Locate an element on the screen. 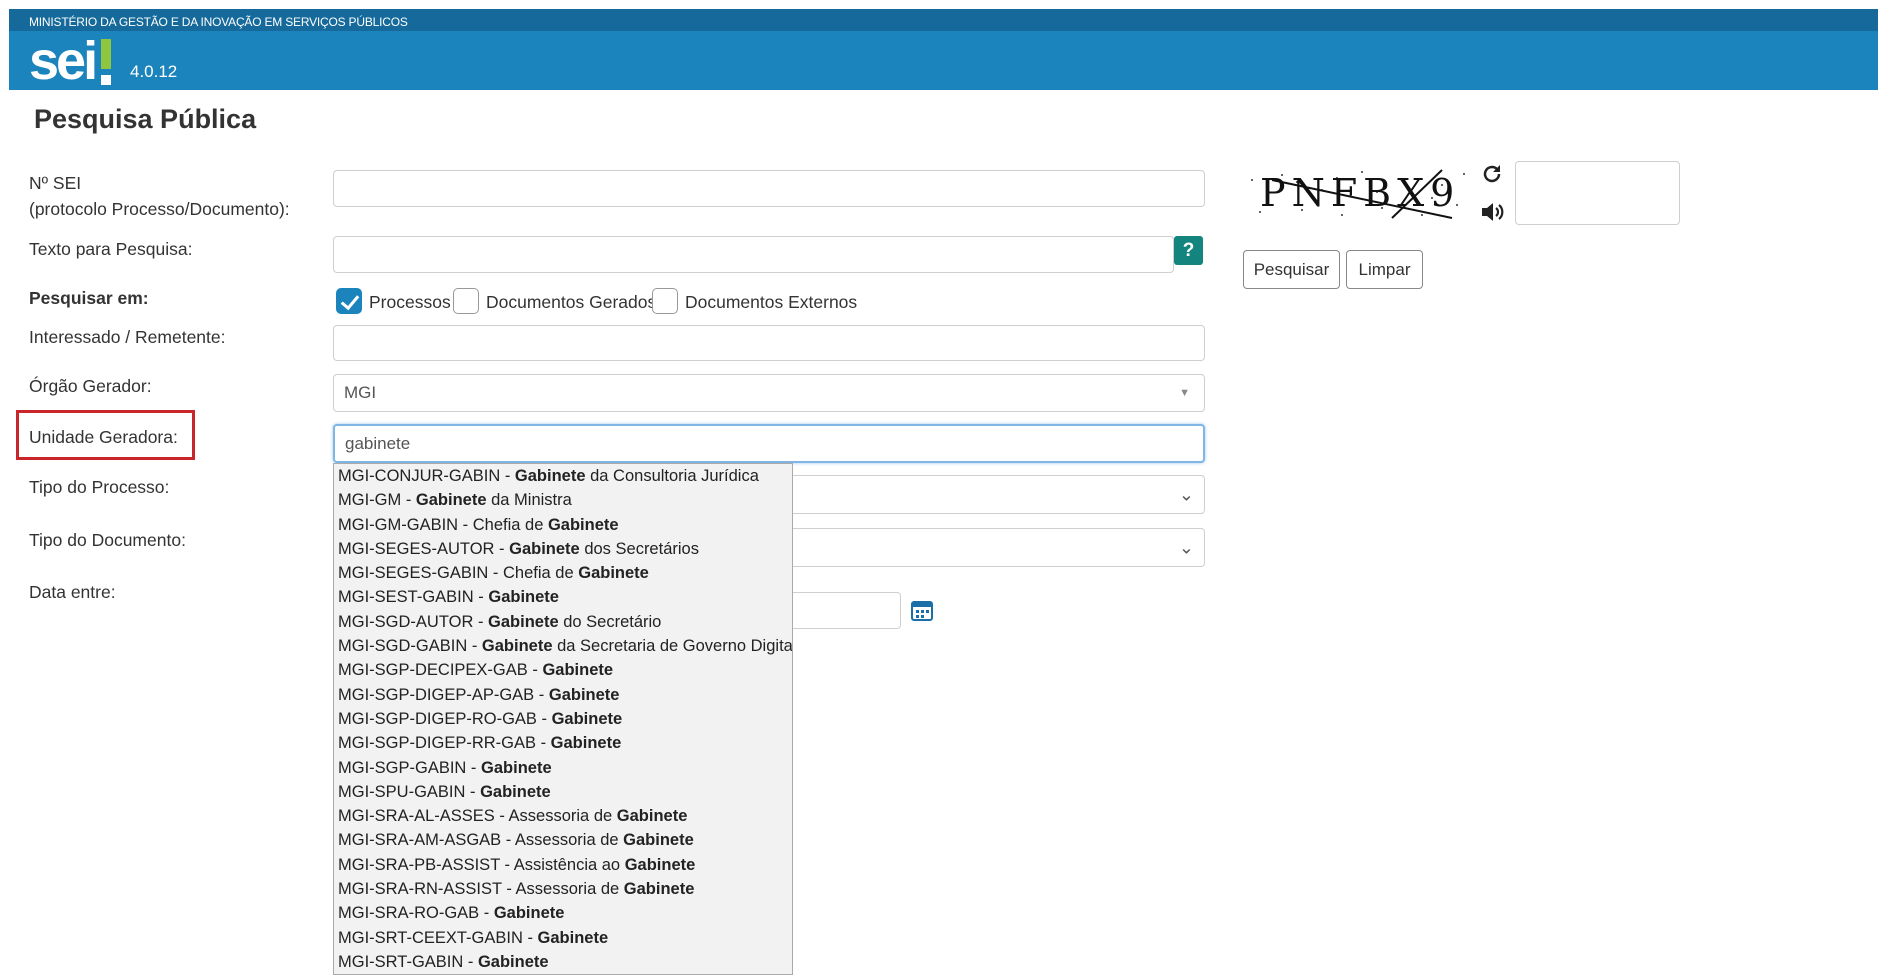 The image size is (1878, 975). autocomplete-item-prefix: MGI-SGD-AUTOR - is located at coordinates (413, 621).